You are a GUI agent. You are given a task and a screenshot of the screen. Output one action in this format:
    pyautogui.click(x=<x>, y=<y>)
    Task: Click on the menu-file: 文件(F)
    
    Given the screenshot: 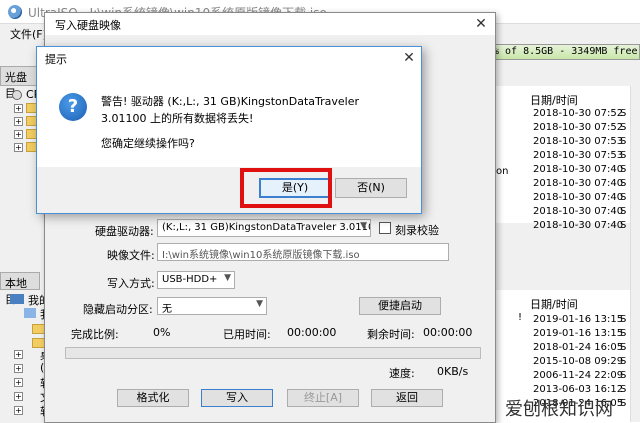 What is the action you would take?
    pyautogui.click(x=28, y=34)
    